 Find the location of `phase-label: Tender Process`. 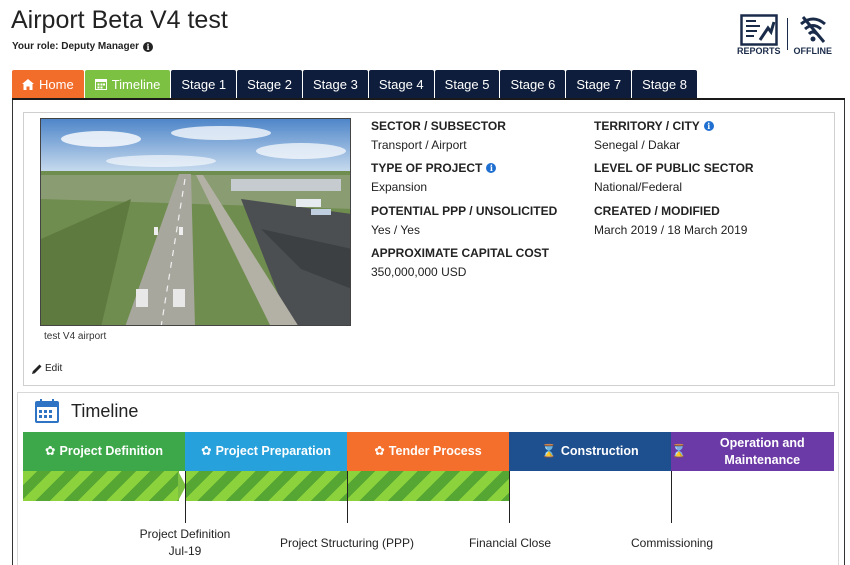

phase-label: Tender Process is located at coordinates (435, 451).